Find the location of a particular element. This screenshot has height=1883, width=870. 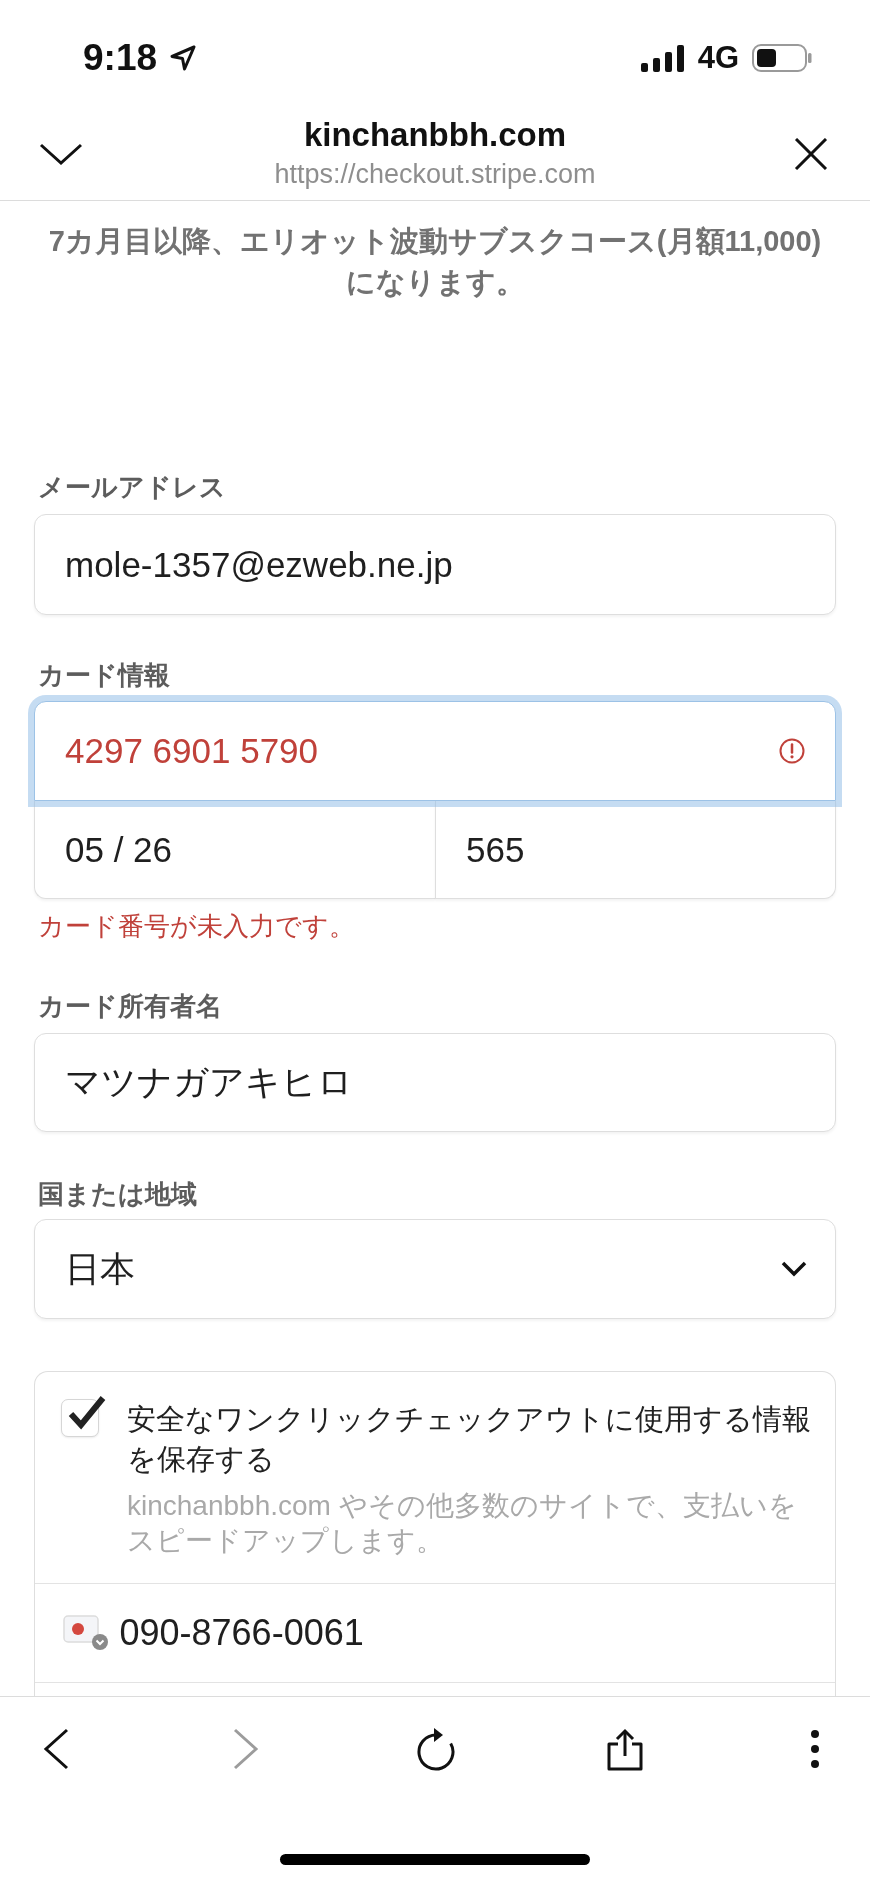

location-arrow-icon is located at coordinates (183, 58).